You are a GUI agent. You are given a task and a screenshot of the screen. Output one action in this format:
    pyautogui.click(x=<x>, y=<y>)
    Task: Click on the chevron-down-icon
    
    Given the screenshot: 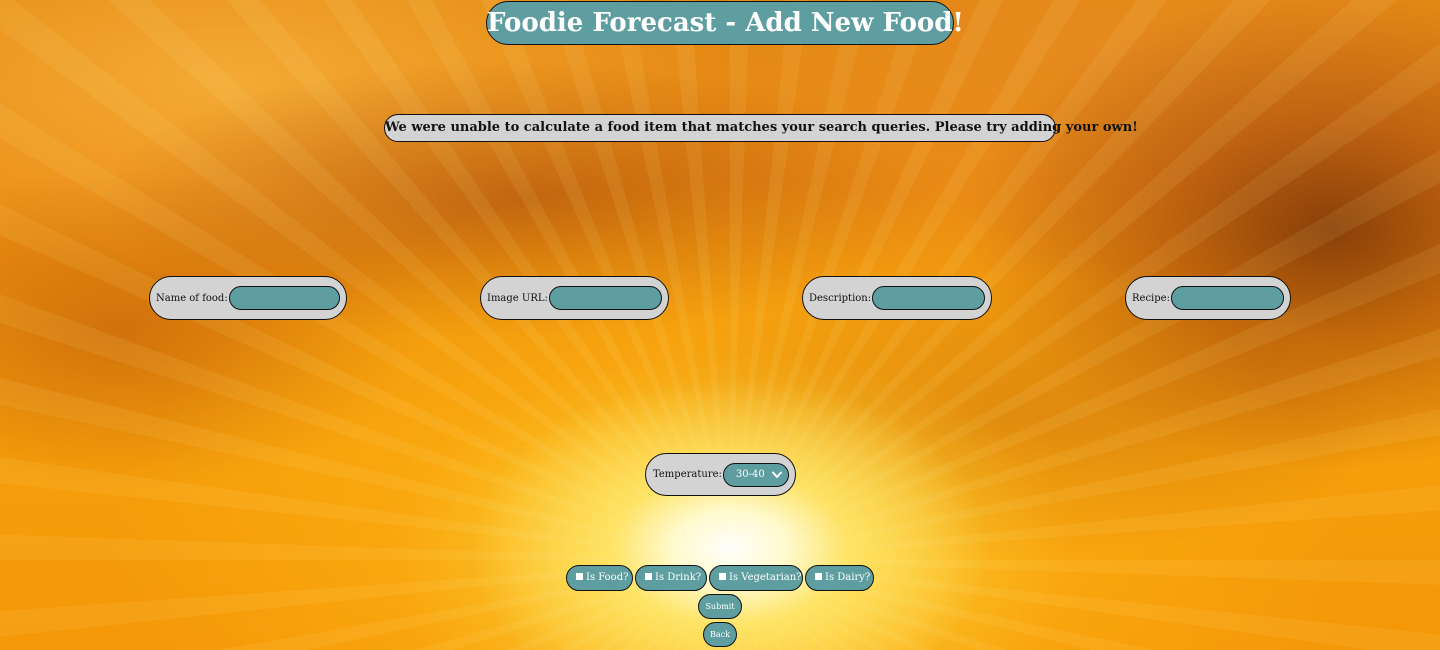 What is the action you would take?
    pyautogui.click(x=776, y=474)
    